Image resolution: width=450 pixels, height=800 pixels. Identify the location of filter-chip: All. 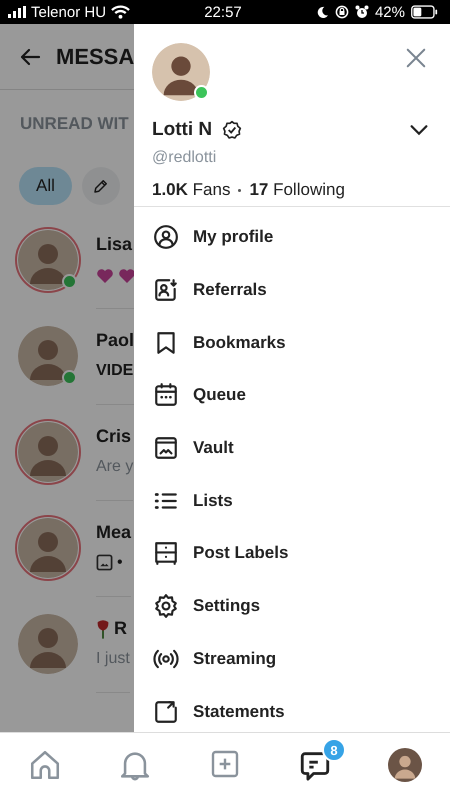
(45, 186).